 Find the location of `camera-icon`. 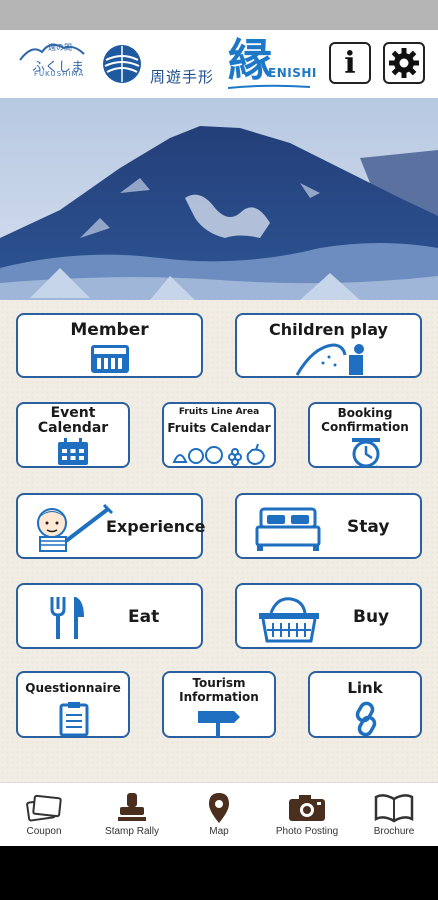

camera-icon is located at coordinates (307, 808).